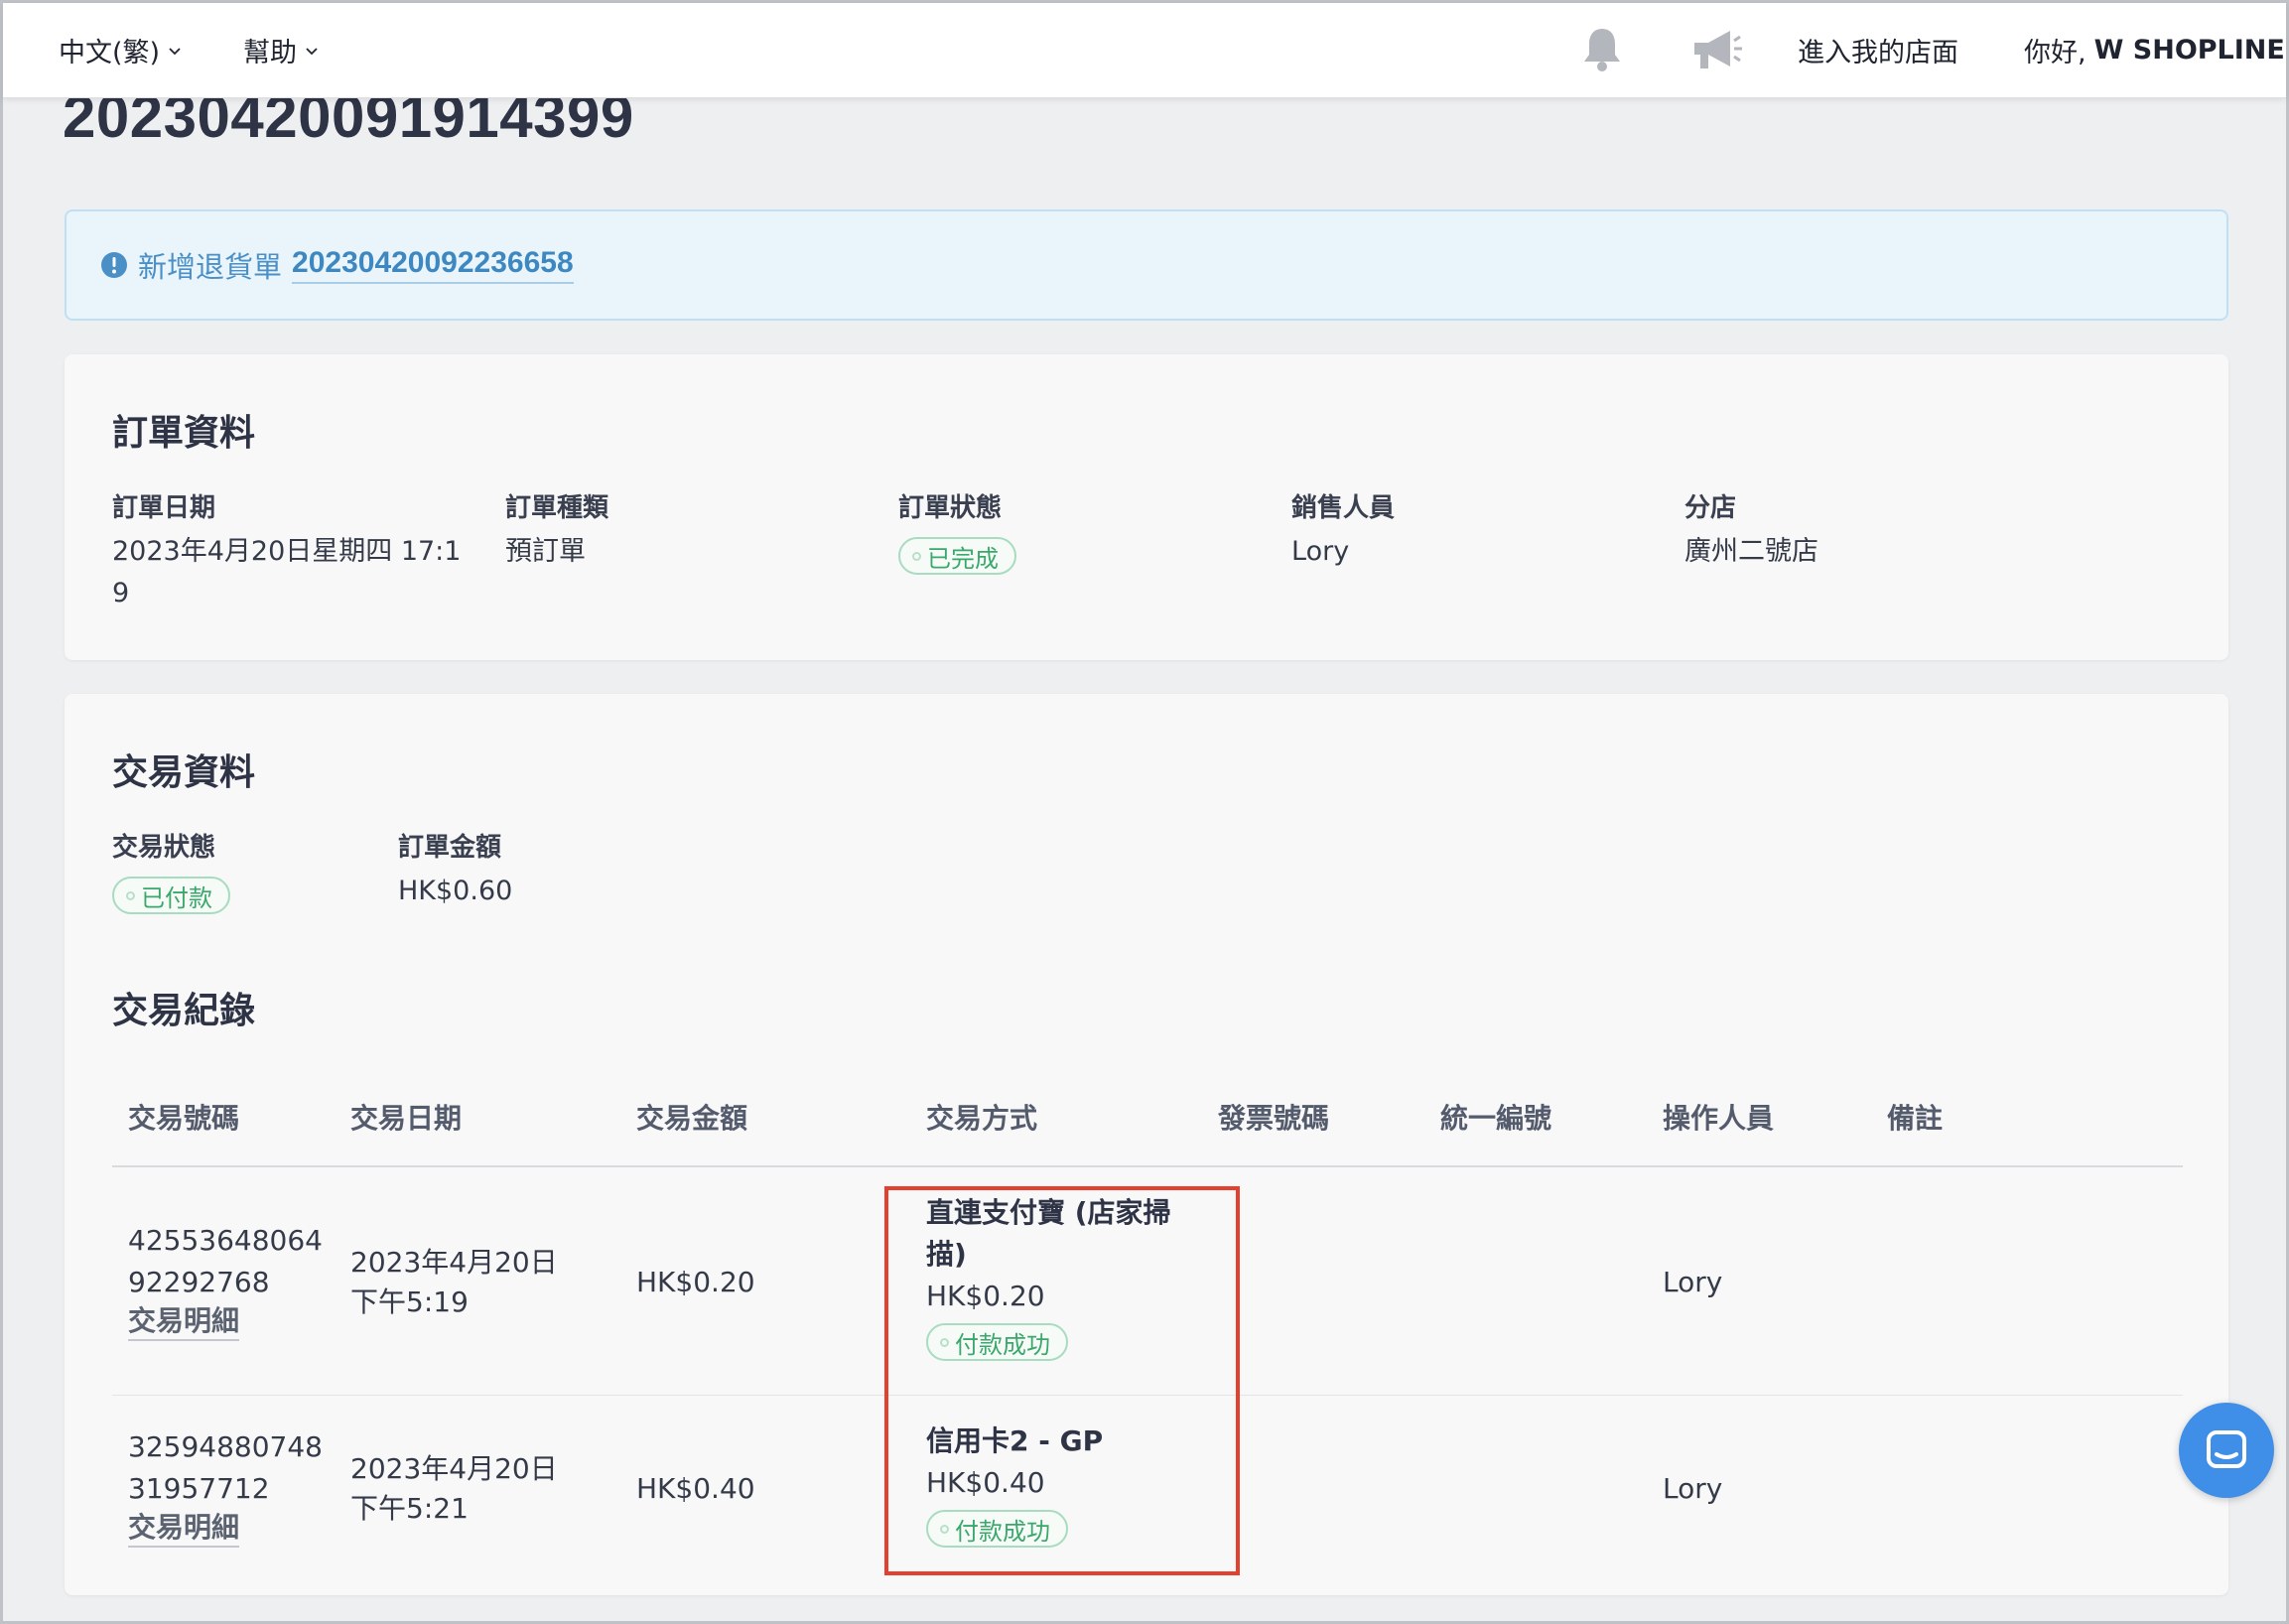 The width and height of the screenshot is (2289, 1624). I want to click on bell-icon, so click(1602, 49).